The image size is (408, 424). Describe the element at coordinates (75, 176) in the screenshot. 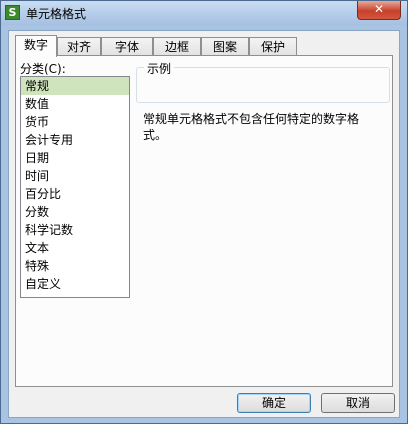

I see `category-item-time: 时间` at that location.